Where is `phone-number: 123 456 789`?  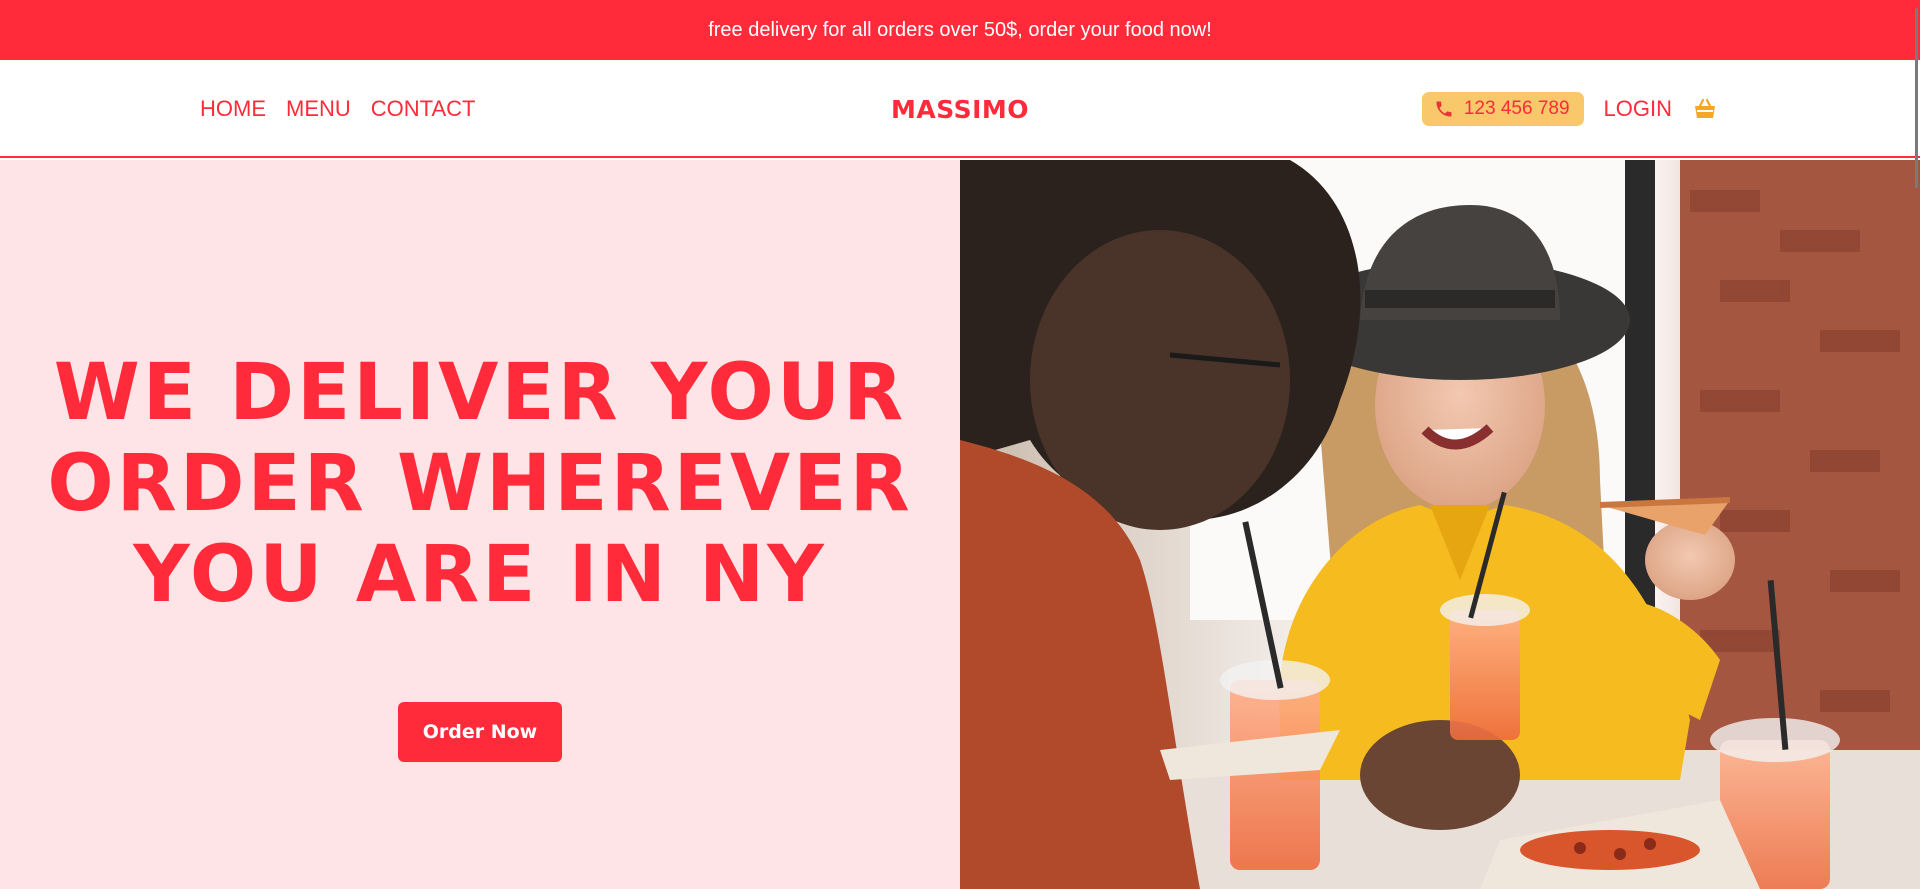 phone-number: 123 456 789 is located at coordinates (1516, 108).